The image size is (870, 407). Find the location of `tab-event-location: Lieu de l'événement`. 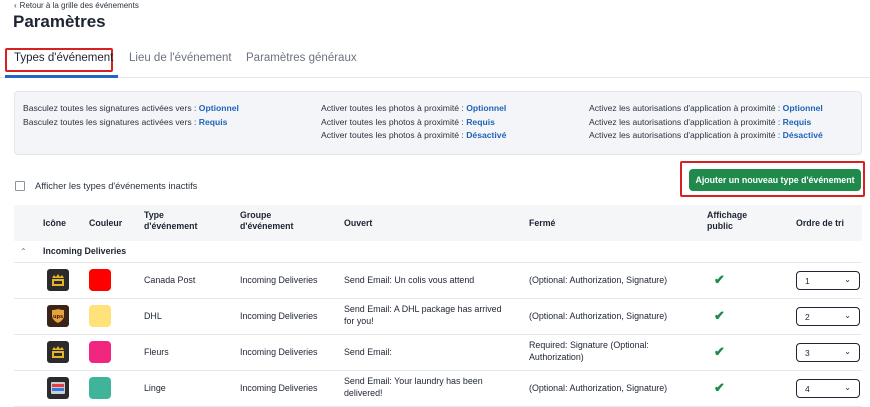

tab-event-location: Lieu de l'événement is located at coordinates (180, 58).